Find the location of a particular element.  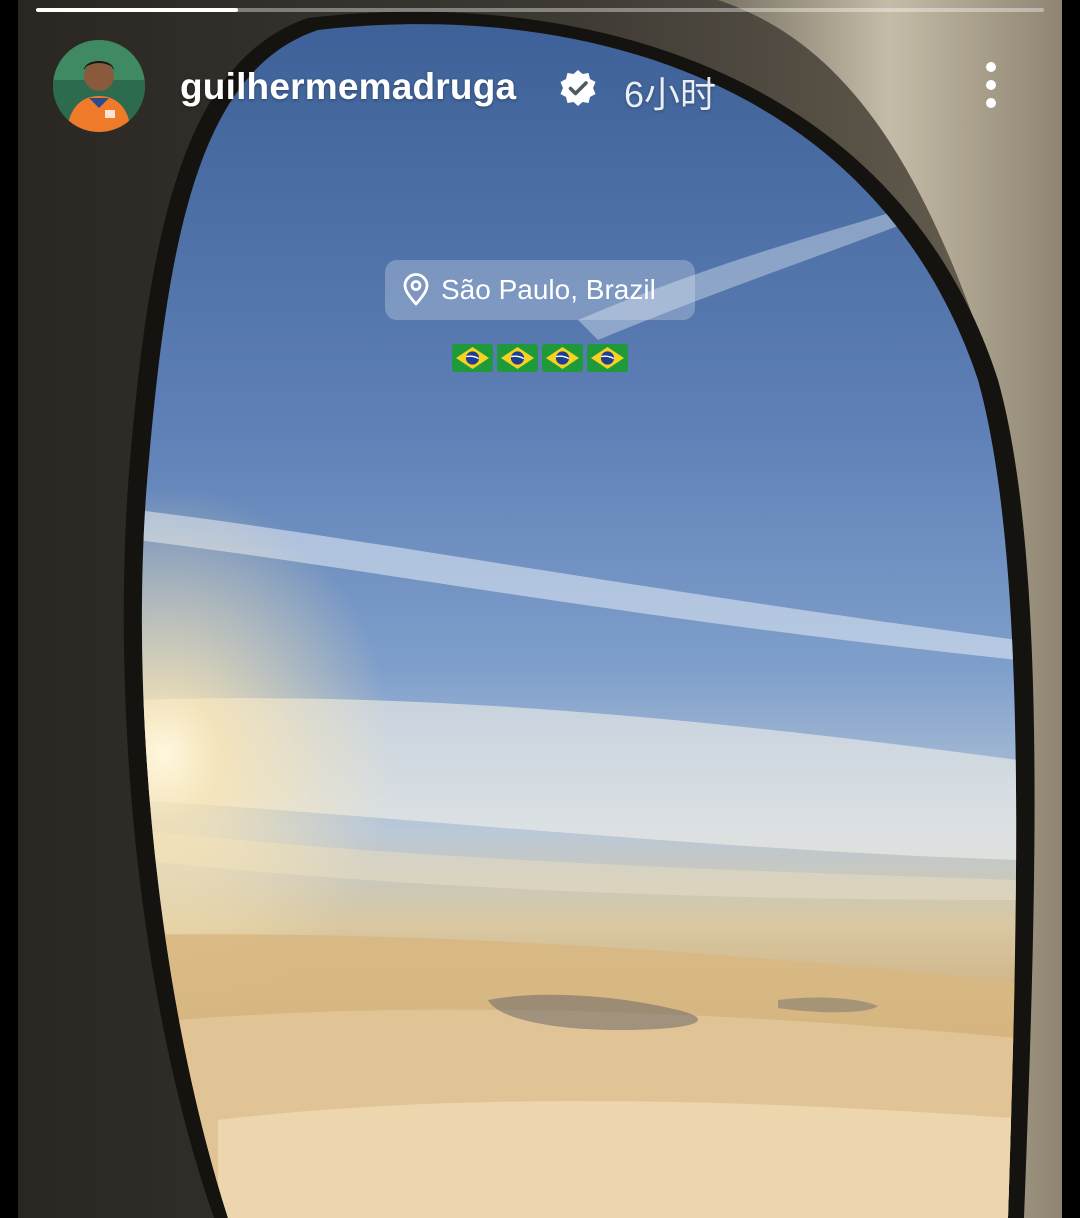

avatar is located at coordinates (99, 86).